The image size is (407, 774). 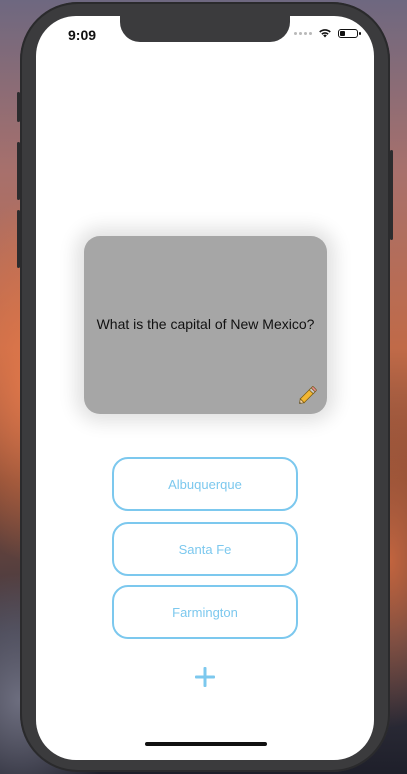 What do you see at coordinates (206, 744) in the screenshot?
I see `home-indicator` at bounding box center [206, 744].